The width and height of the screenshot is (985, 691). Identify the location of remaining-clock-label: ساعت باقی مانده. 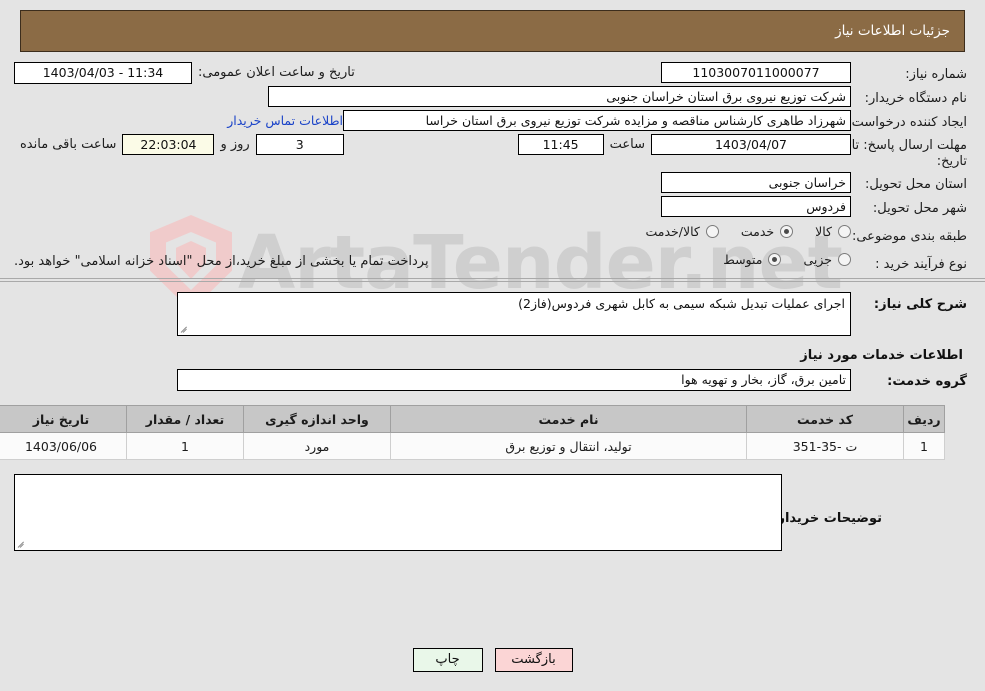
(68, 144).